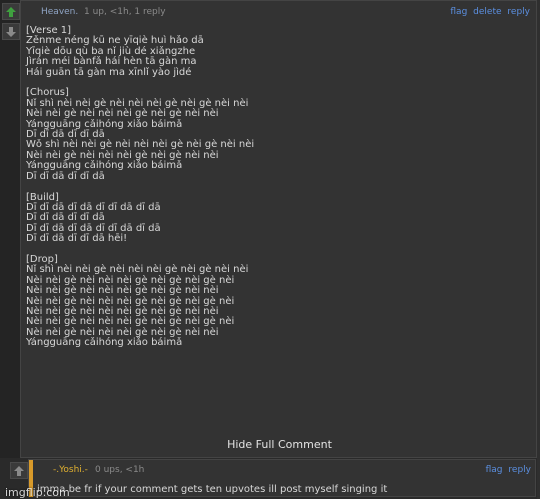  I want to click on comment-line: Yángguāng cǎihóng xiǎo báimǎ, so click(104, 343).